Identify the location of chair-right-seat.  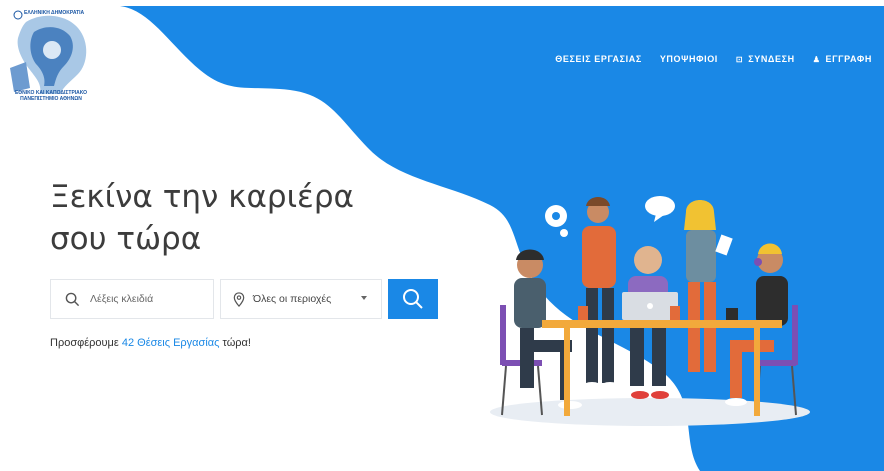
(776, 363).